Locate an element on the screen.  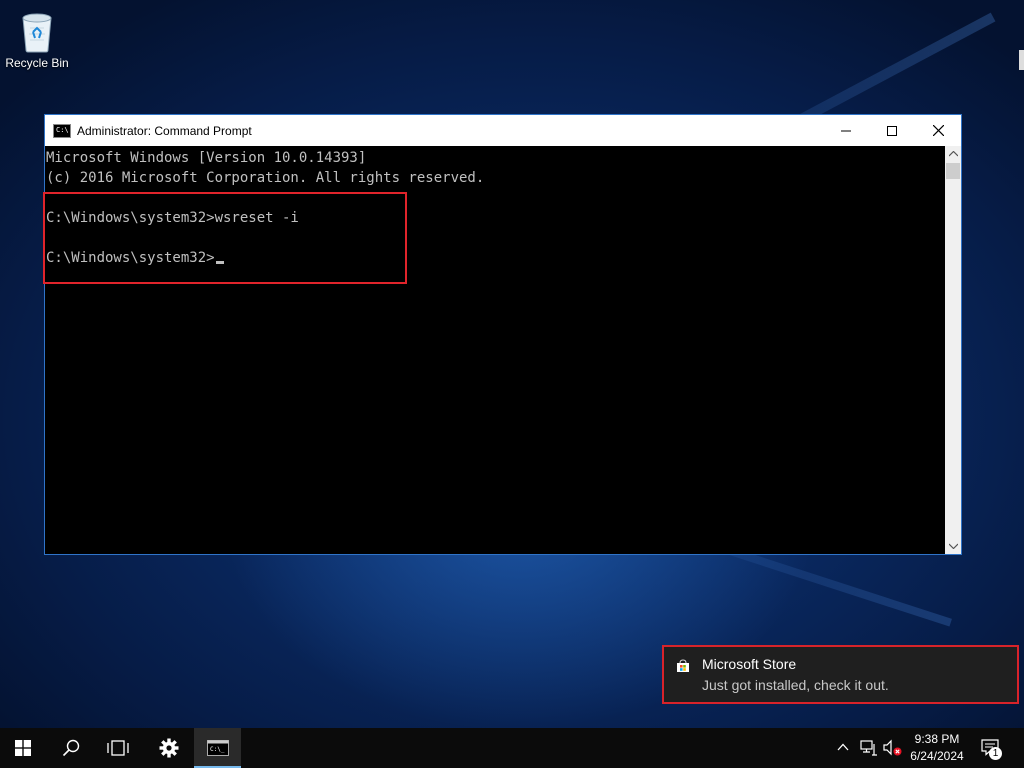
taskbar: C:\_ 9:38 PM 6/24/2024 1 is located at coordinates (512, 748).